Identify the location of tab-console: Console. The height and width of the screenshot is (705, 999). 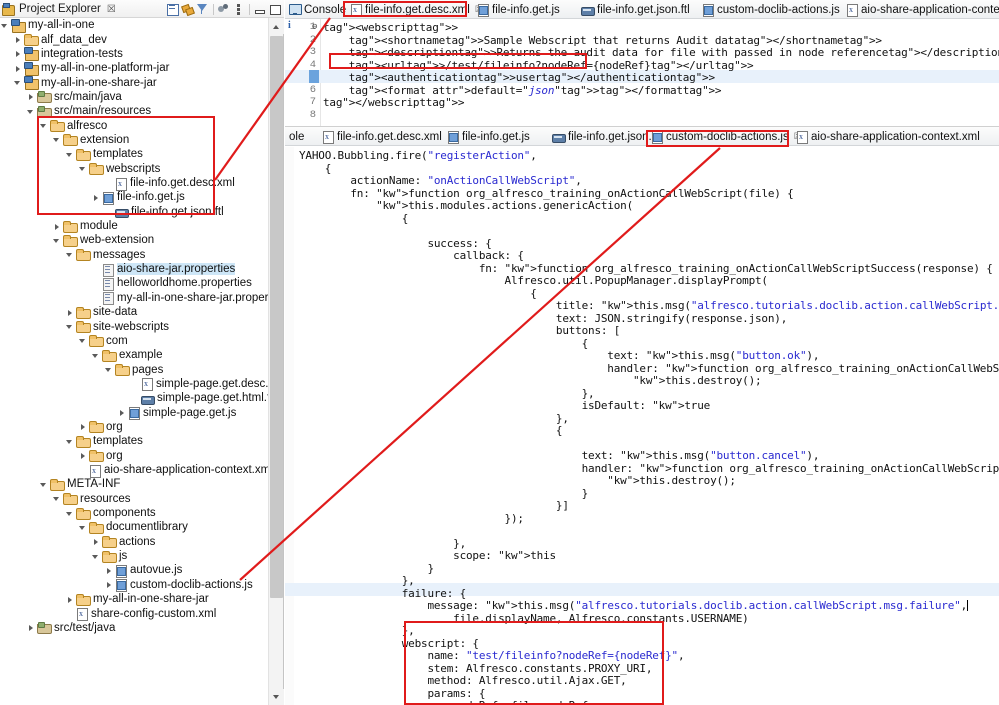
(316, 9).